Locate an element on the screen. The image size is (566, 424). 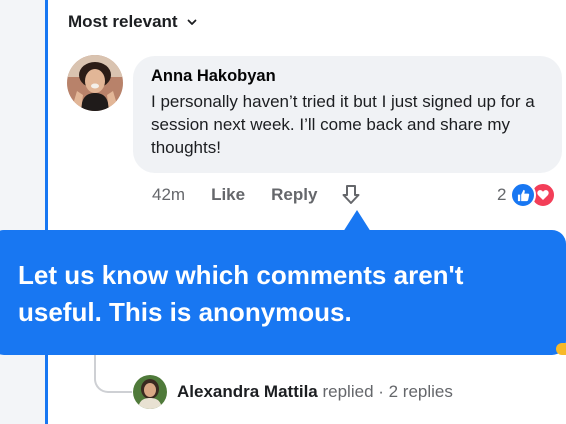
reply-button: Reply is located at coordinates (294, 195).